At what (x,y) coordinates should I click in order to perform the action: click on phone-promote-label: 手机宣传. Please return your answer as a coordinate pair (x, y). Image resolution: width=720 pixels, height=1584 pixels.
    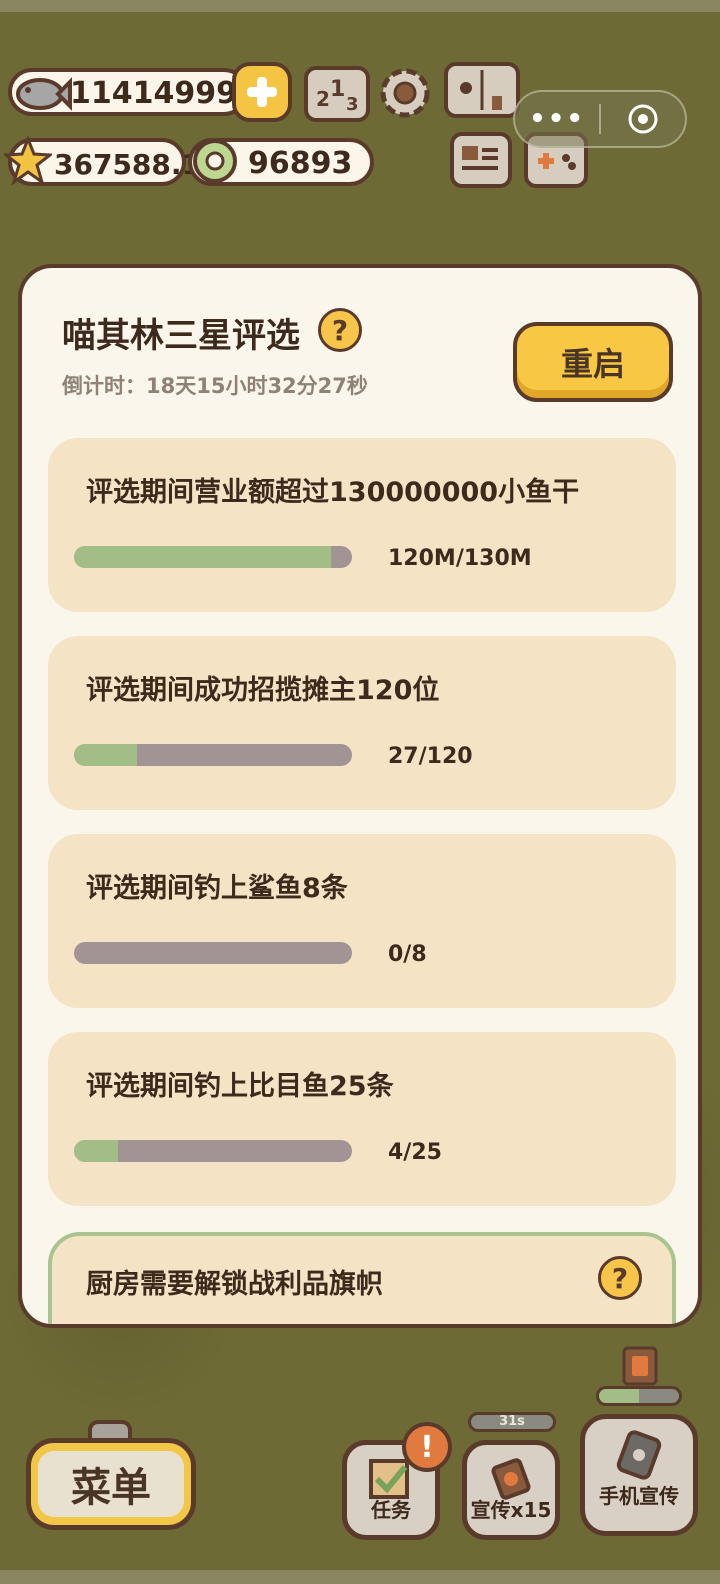
    Looking at the image, I should click on (639, 1496).